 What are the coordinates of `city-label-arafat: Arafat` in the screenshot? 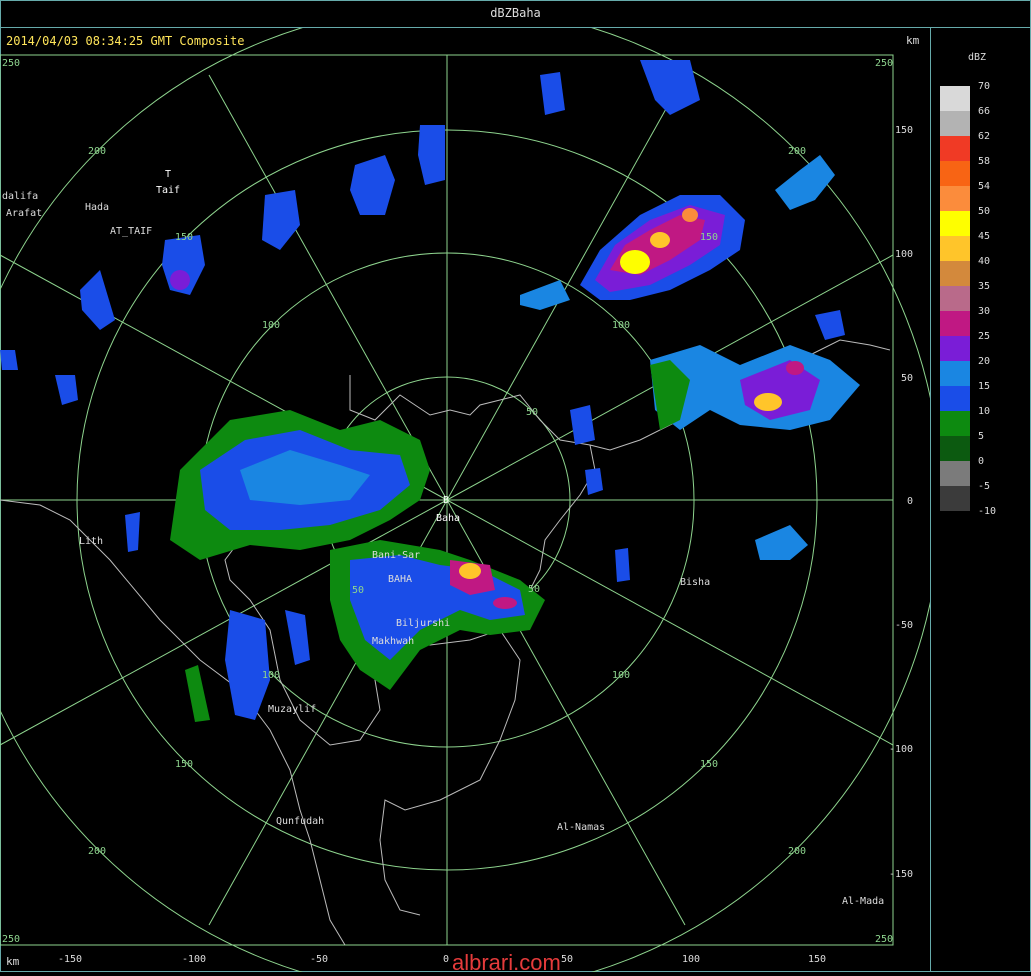 It's located at (24, 213).